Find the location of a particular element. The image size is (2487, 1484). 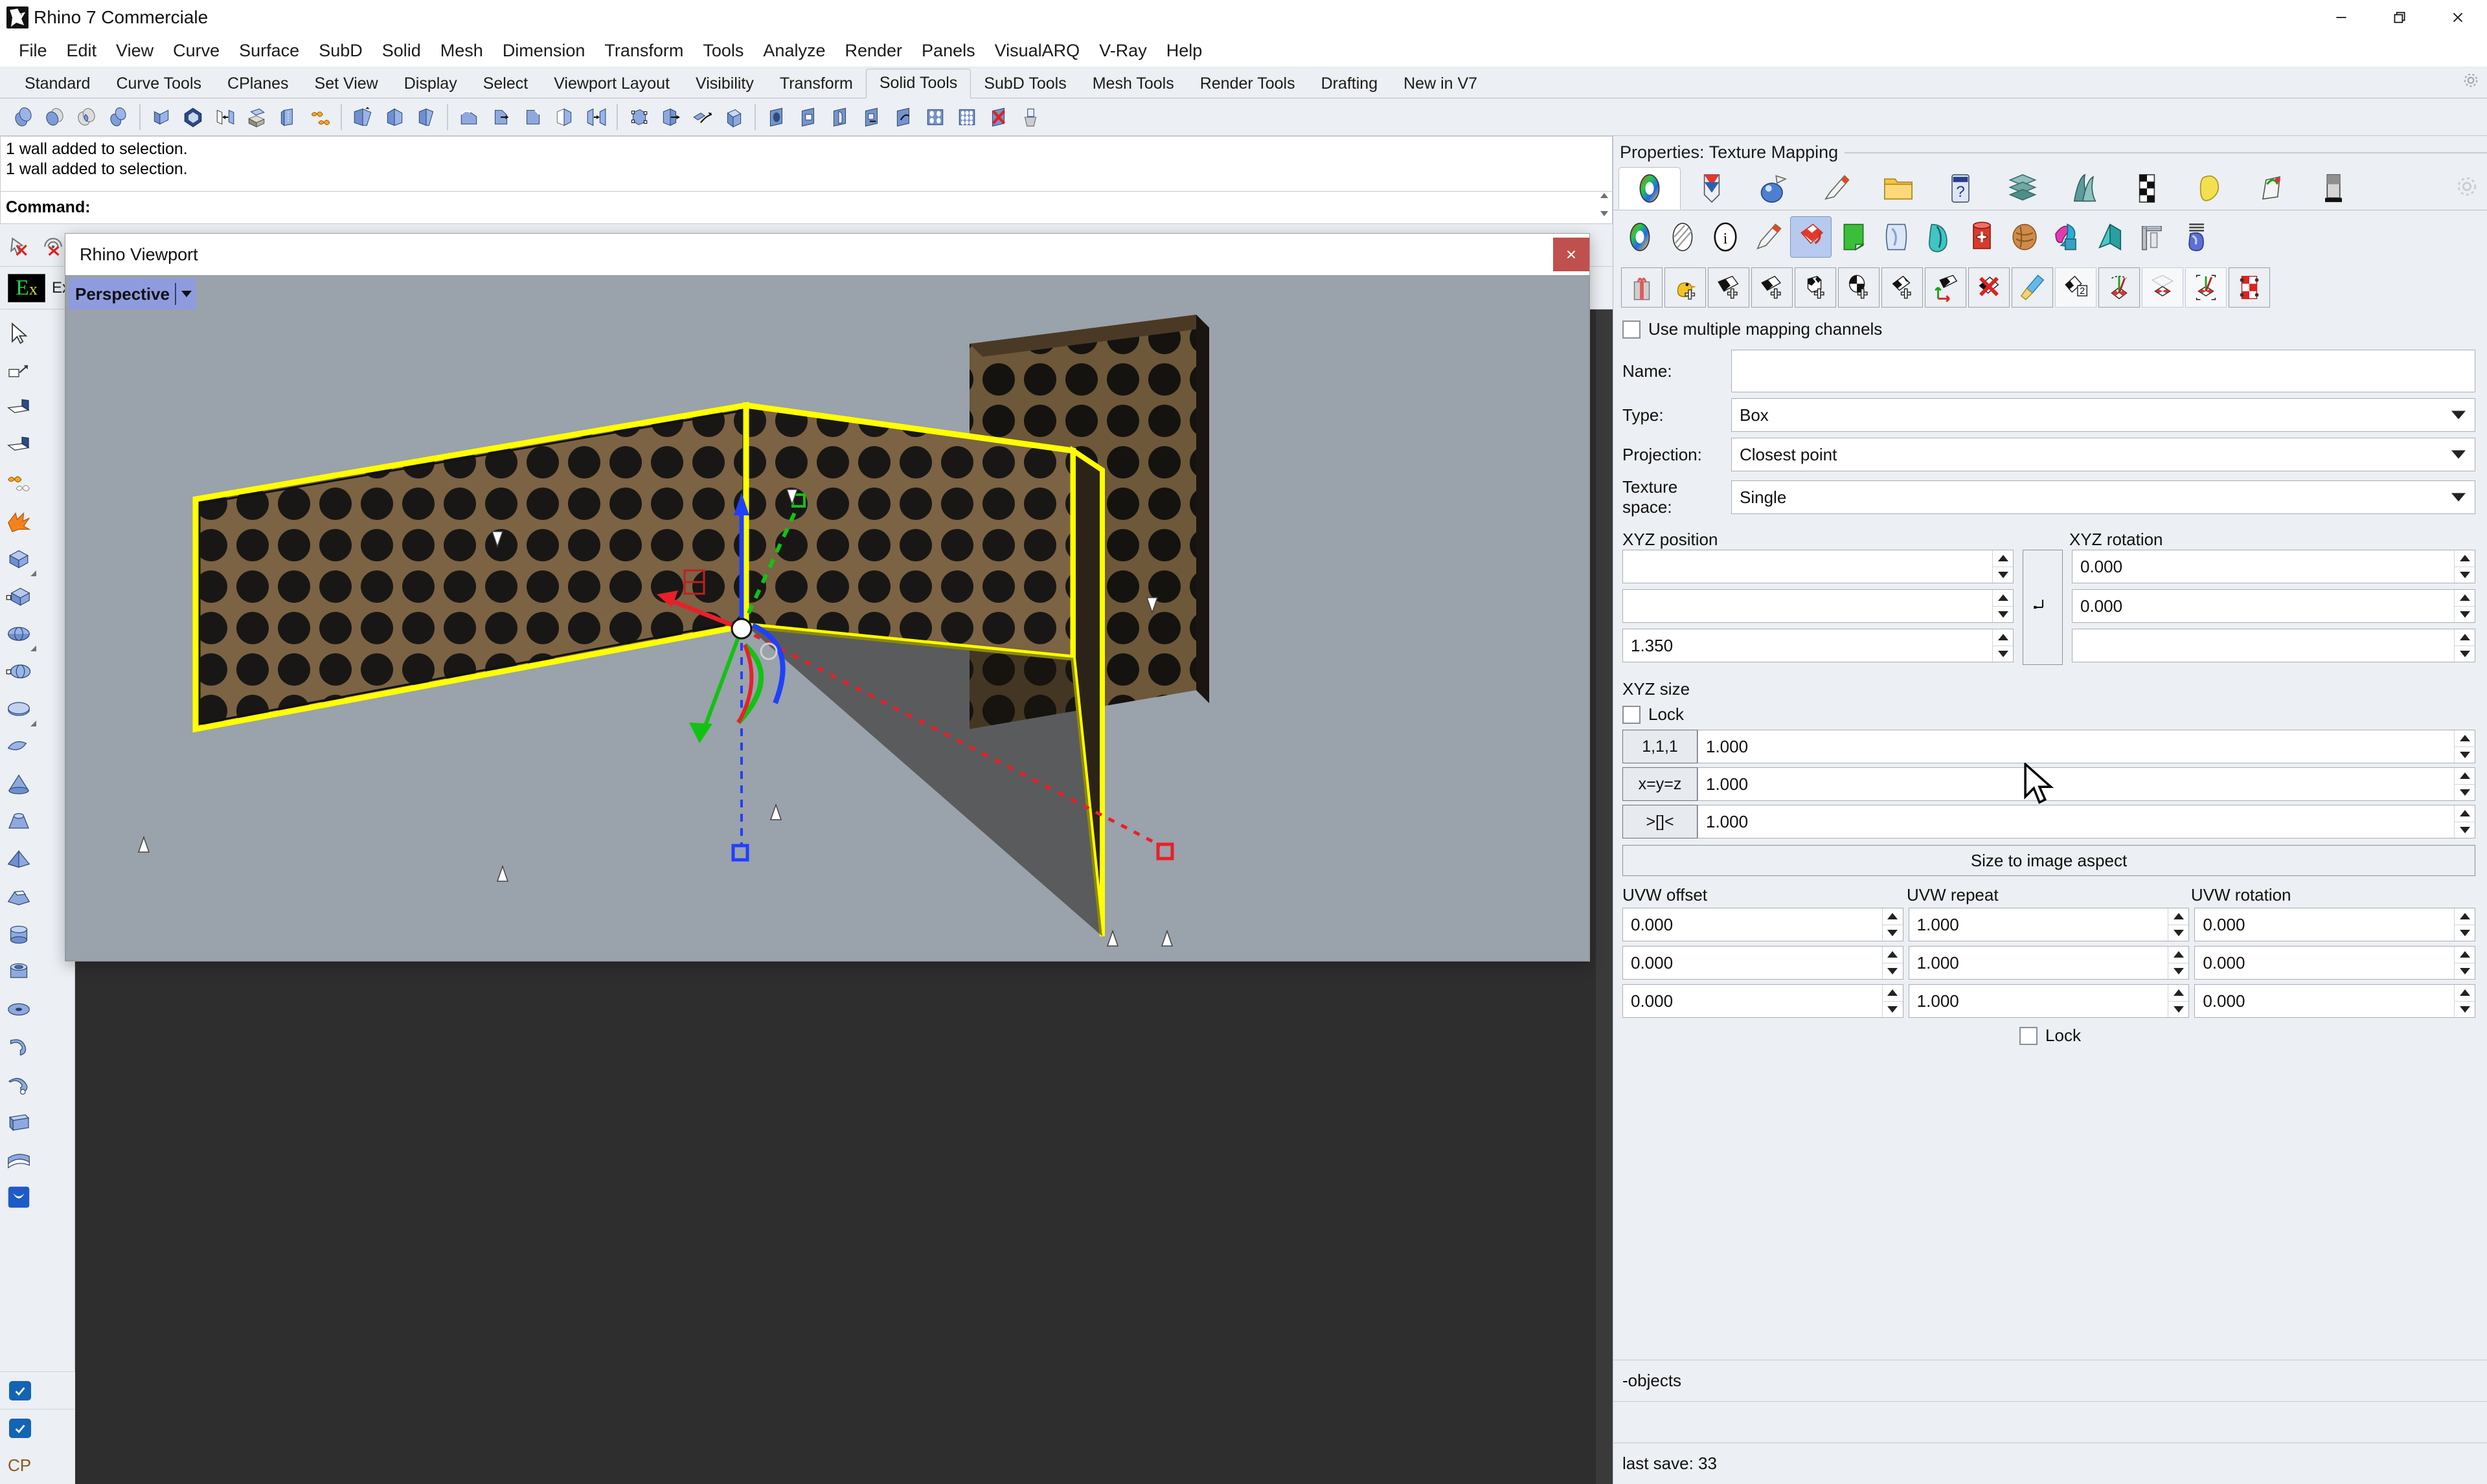

extract-face-icon is located at coordinates (734, 118).